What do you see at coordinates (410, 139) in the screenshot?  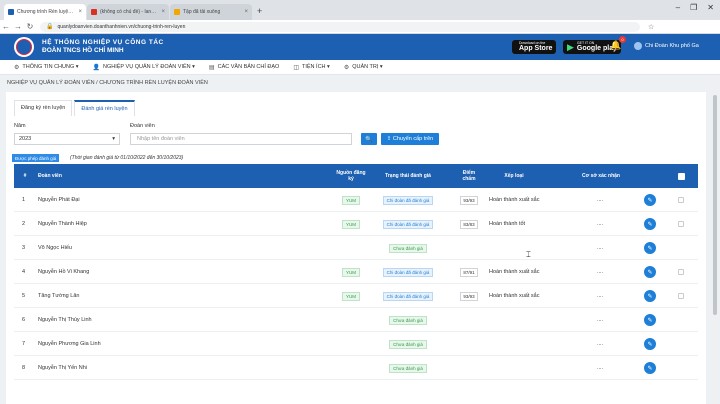 I see `transfer-up-button: ⇪ Chuyển cấp trên` at bounding box center [410, 139].